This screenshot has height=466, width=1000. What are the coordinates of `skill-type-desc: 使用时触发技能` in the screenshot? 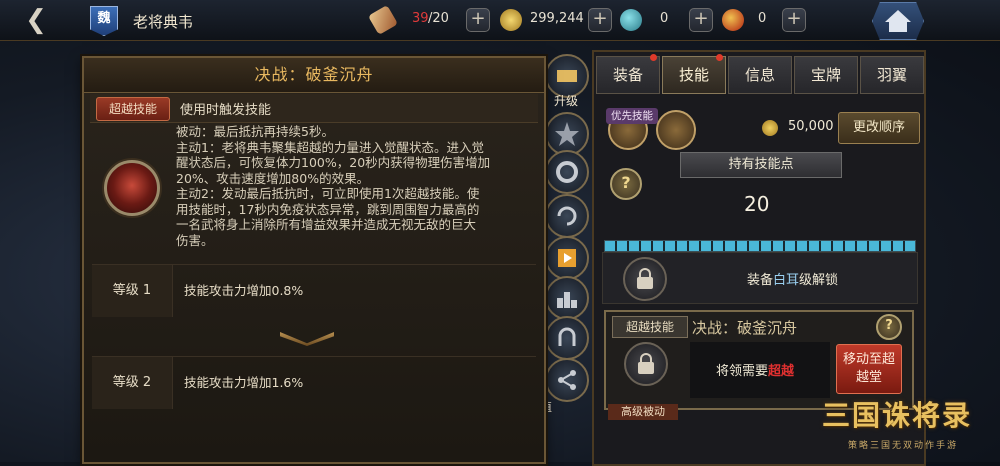 It's located at (226, 110).